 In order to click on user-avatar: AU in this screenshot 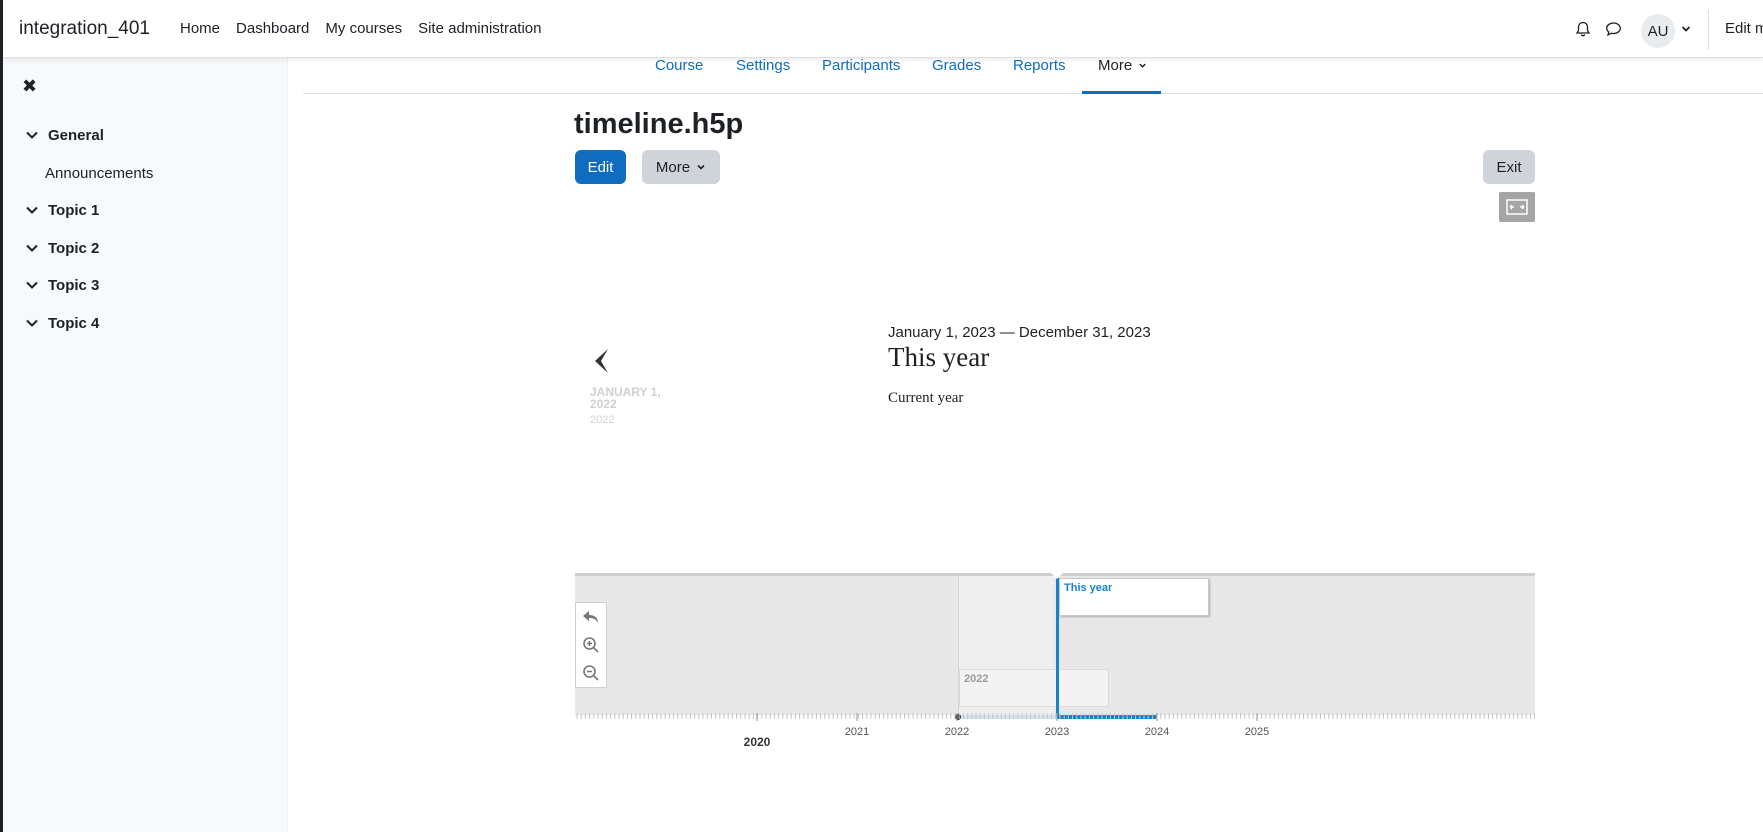, I will do `click(1658, 31)`.